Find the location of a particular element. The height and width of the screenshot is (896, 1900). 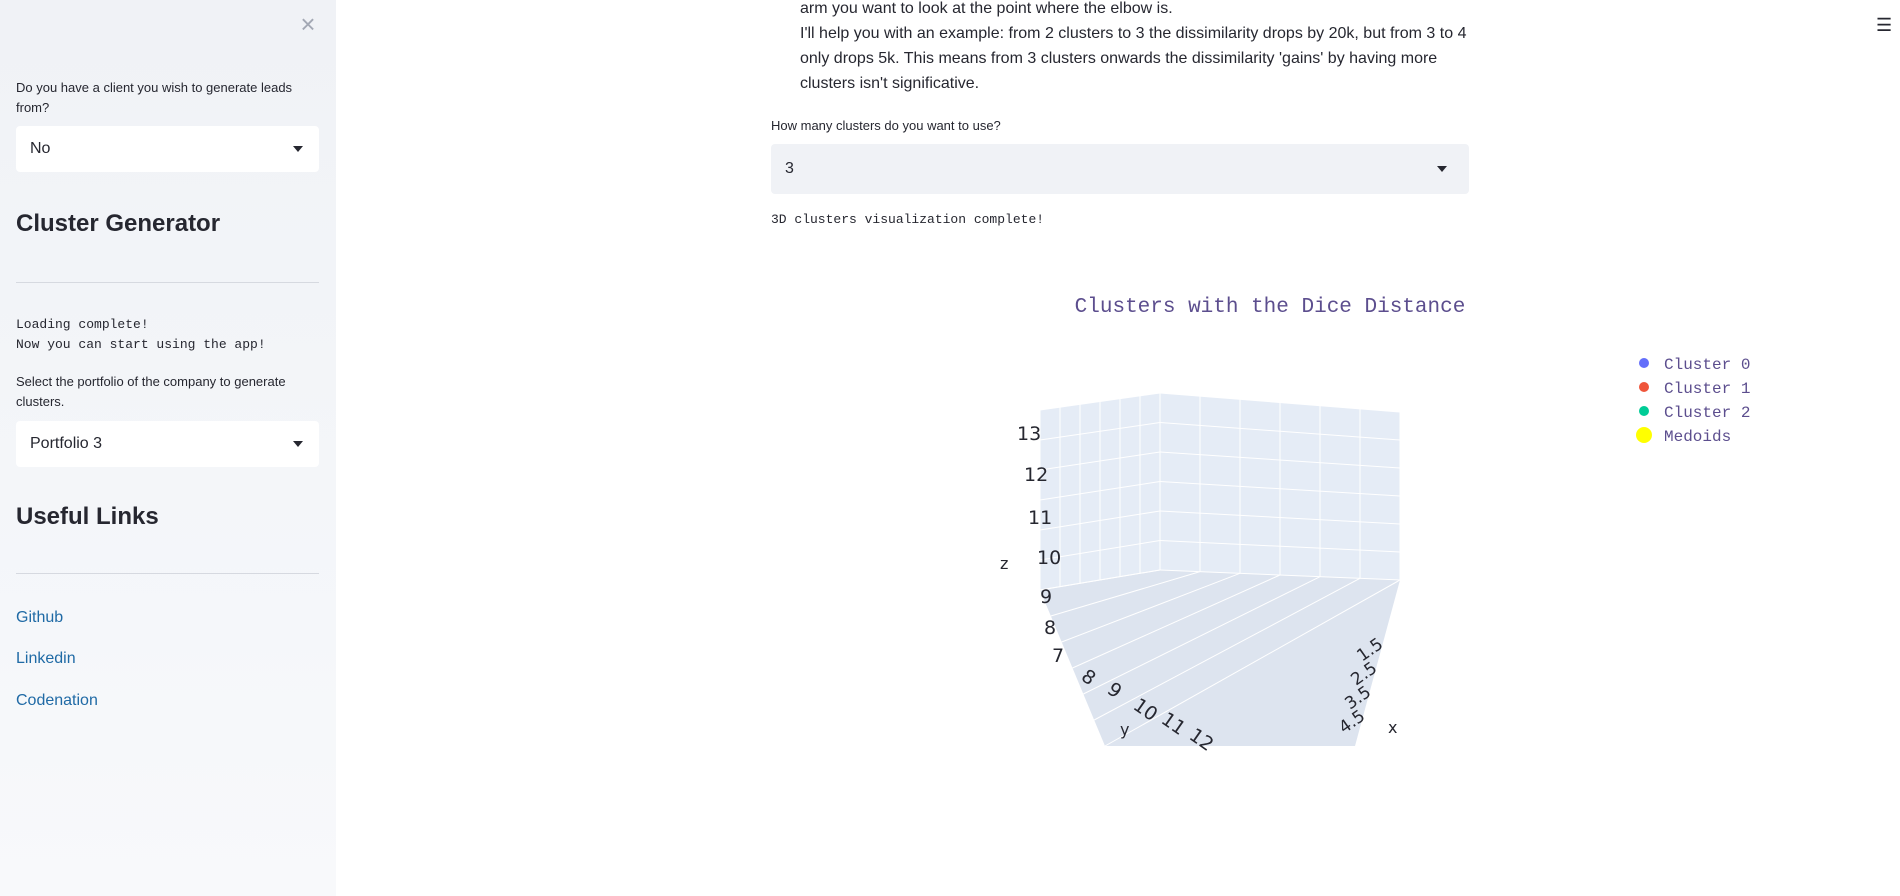

legend-label: Cluster 1 is located at coordinates (1707, 389).